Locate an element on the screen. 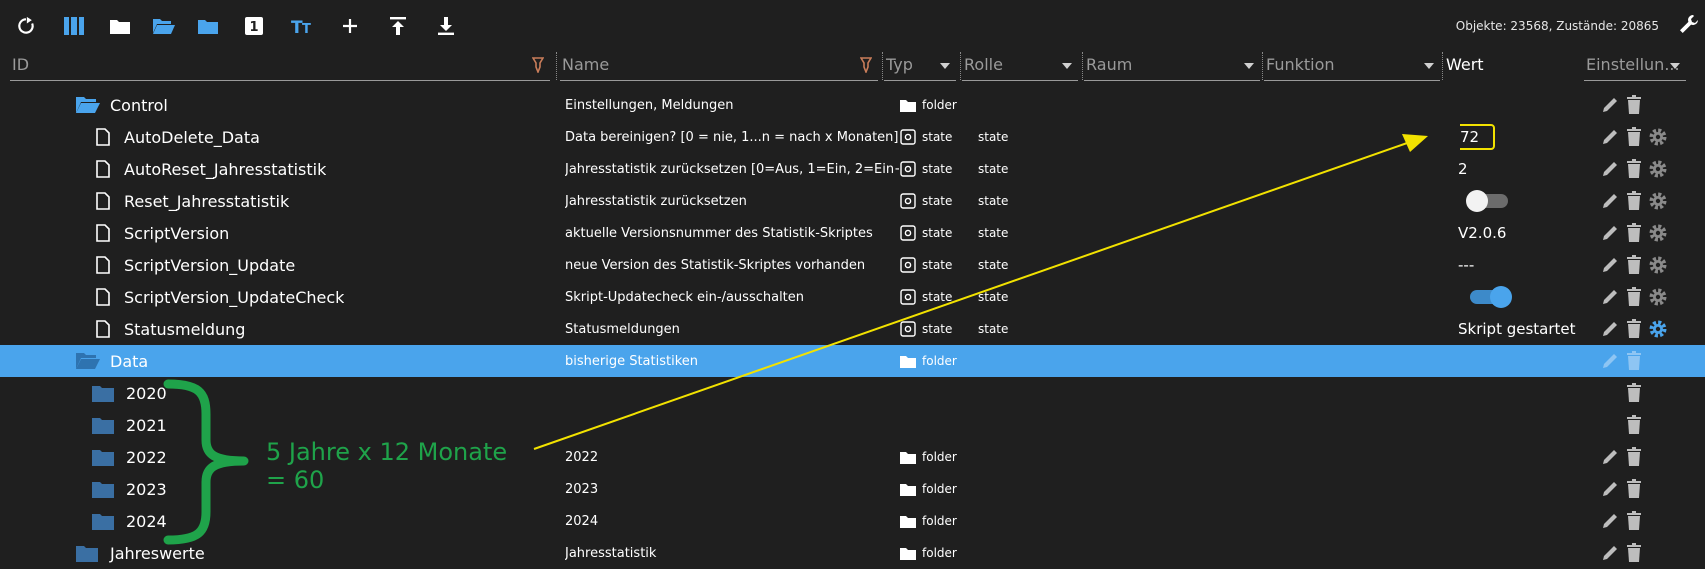 This screenshot has width=1705, height=569. row-id: ScriptVersion_UpdateCheck is located at coordinates (234, 297).